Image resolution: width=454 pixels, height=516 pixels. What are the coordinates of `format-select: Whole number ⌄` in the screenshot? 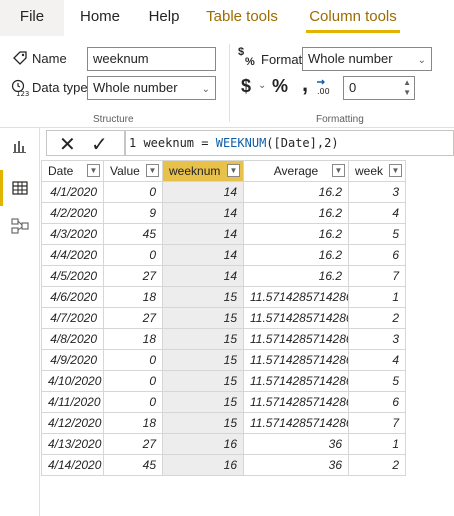 It's located at (367, 59).